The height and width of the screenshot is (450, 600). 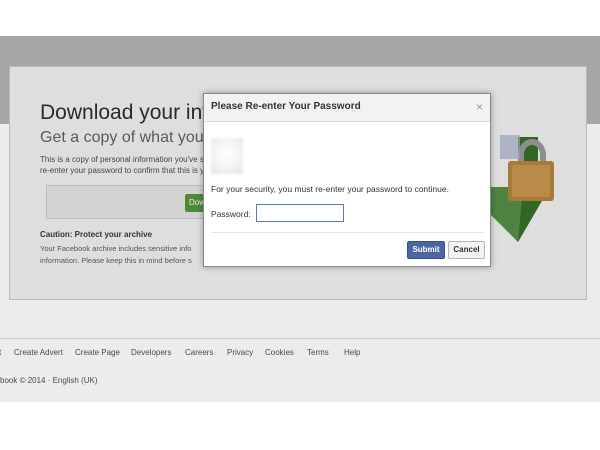 I want to click on footer-link-help: Help, so click(x=352, y=352).